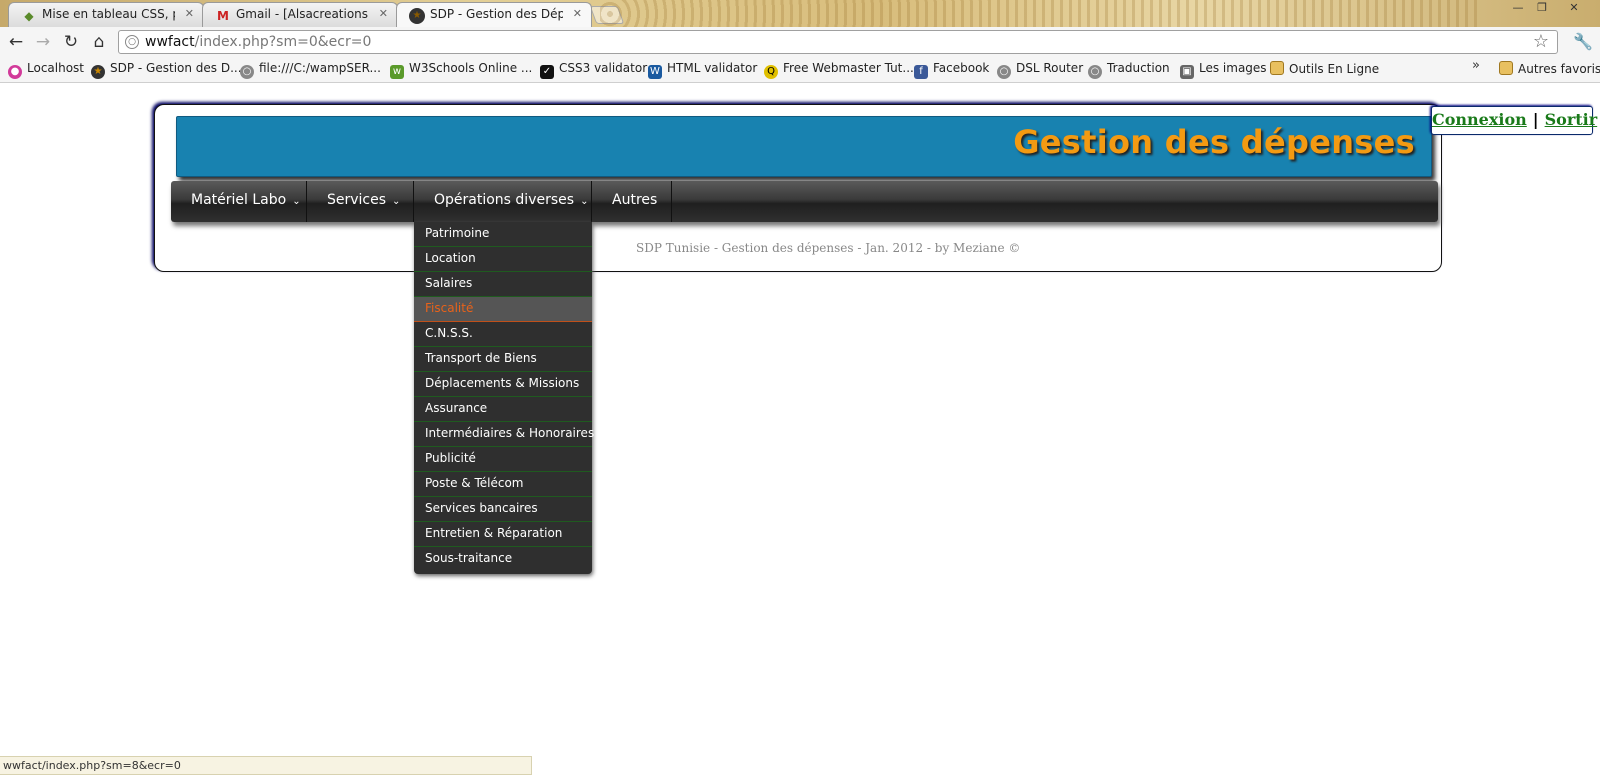  I want to click on bookmark-label: Facebook, so click(961, 68).